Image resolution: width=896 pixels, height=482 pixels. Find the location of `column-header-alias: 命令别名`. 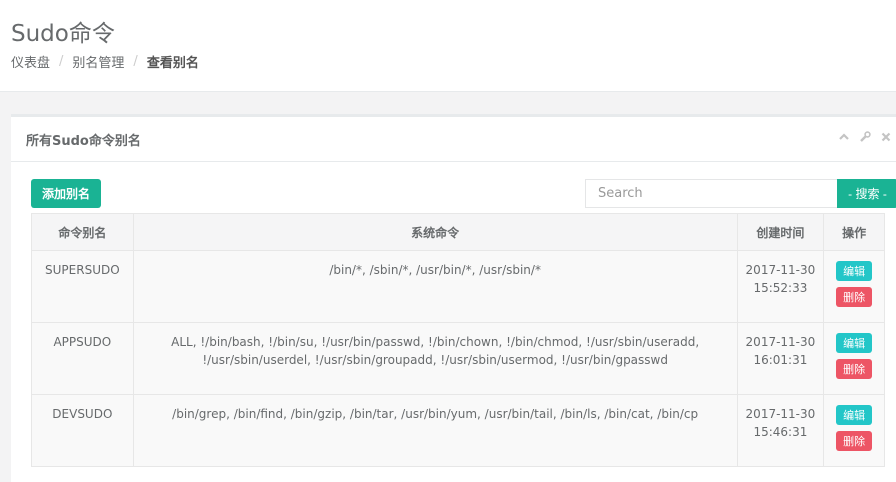

column-header-alias: 命令别名 is located at coordinates (82, 232).